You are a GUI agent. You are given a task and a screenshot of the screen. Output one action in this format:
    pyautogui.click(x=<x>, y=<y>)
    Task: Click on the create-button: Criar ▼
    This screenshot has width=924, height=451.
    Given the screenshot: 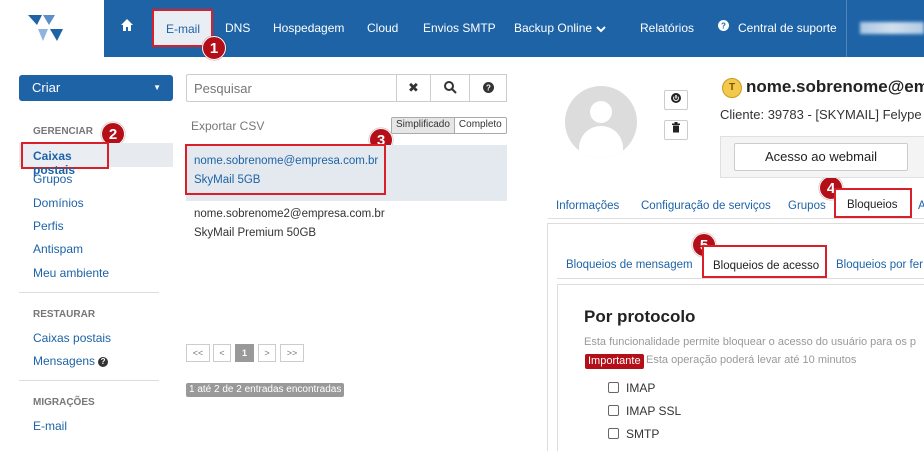 What is the action you would take?
    pyautogui.click(x=96, y=88)
    